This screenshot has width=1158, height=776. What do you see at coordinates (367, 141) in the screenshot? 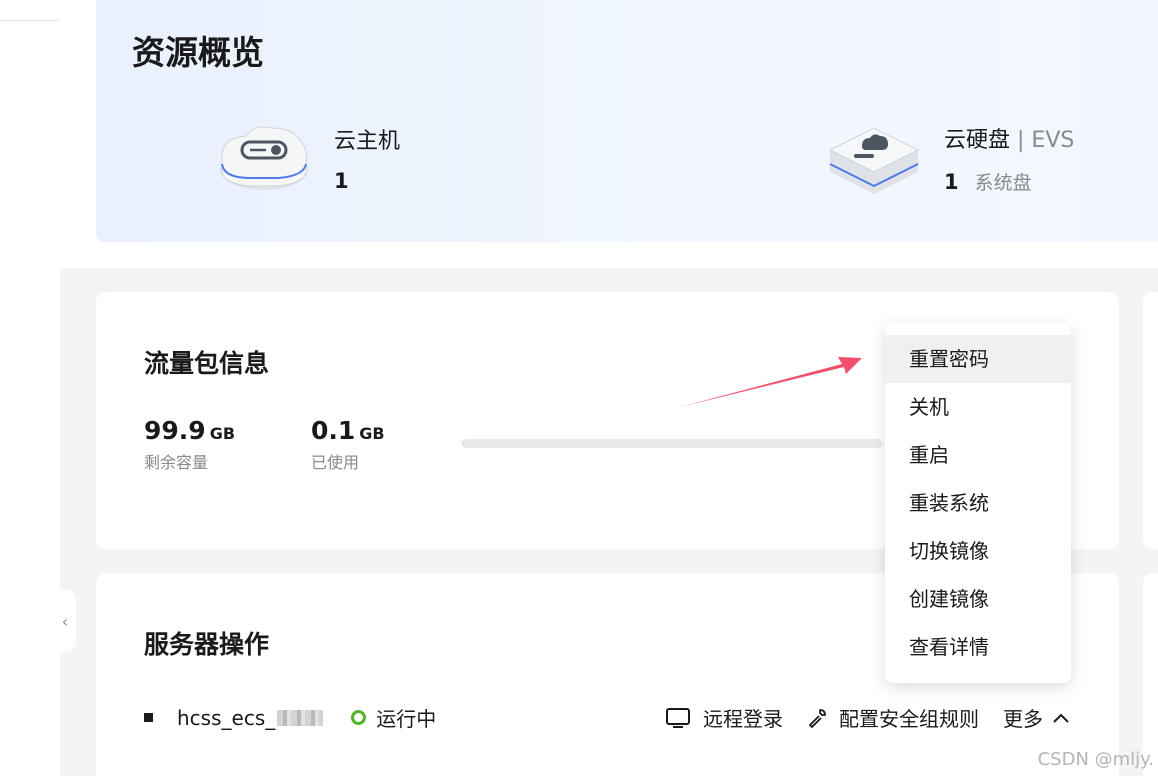
I see `ecs-label: 云主机` at bounding box center [367, 141].